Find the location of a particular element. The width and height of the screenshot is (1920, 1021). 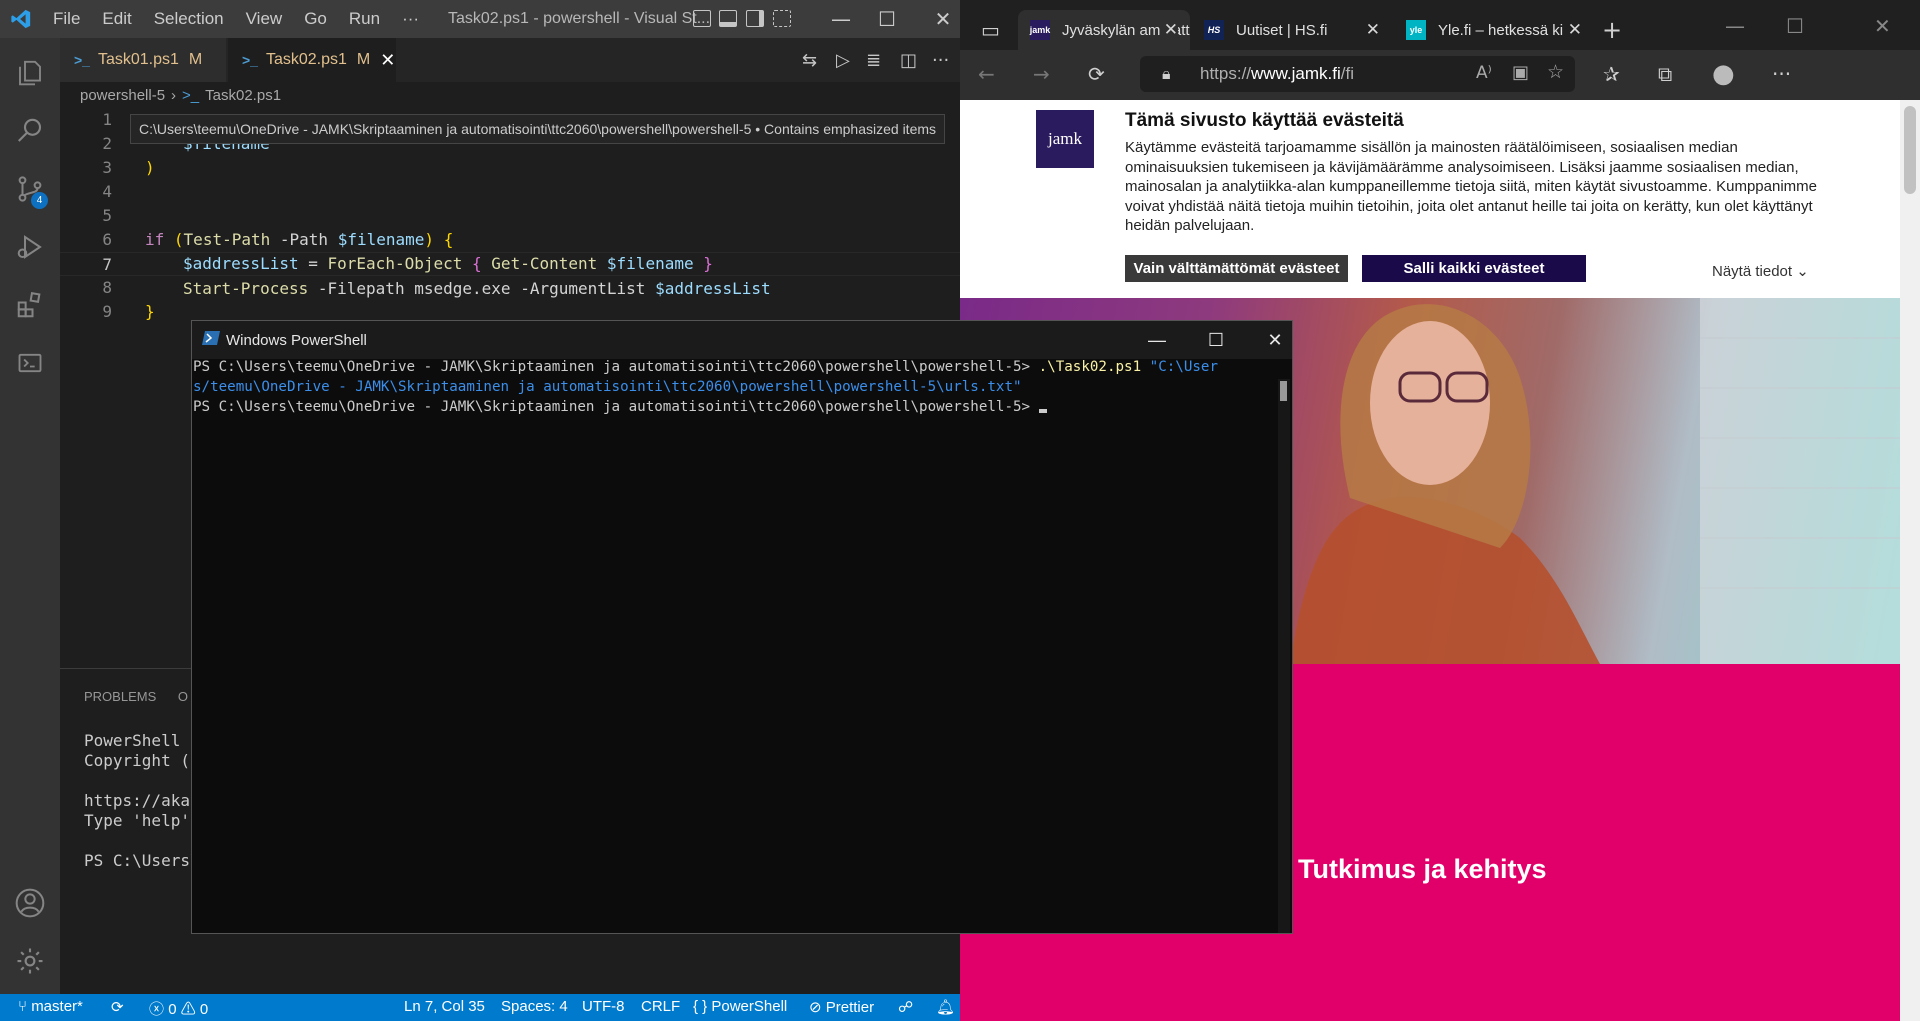

cursor-position: Ln 7, Col 35 is located at coordinates (444, 1006).